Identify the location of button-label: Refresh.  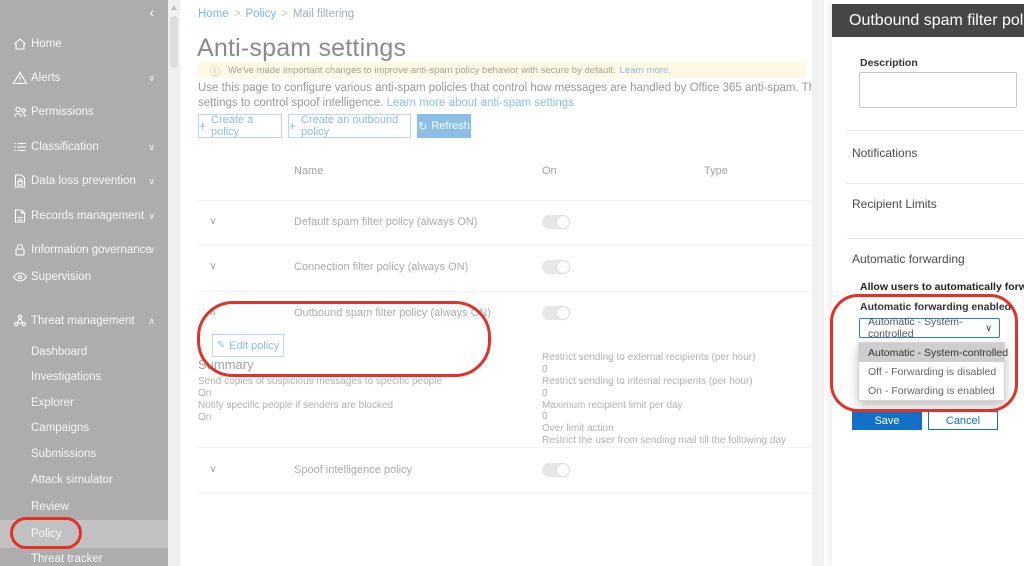
(450, 126).